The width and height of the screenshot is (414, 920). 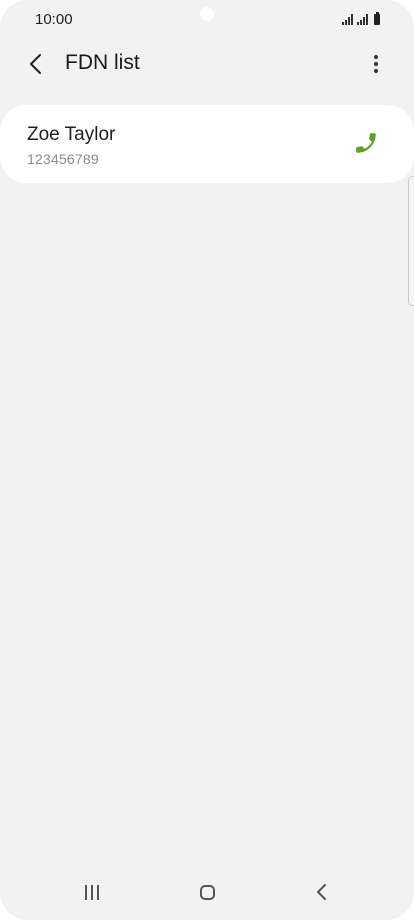 I want to click on recents-icon, so click(x=86, y=892).